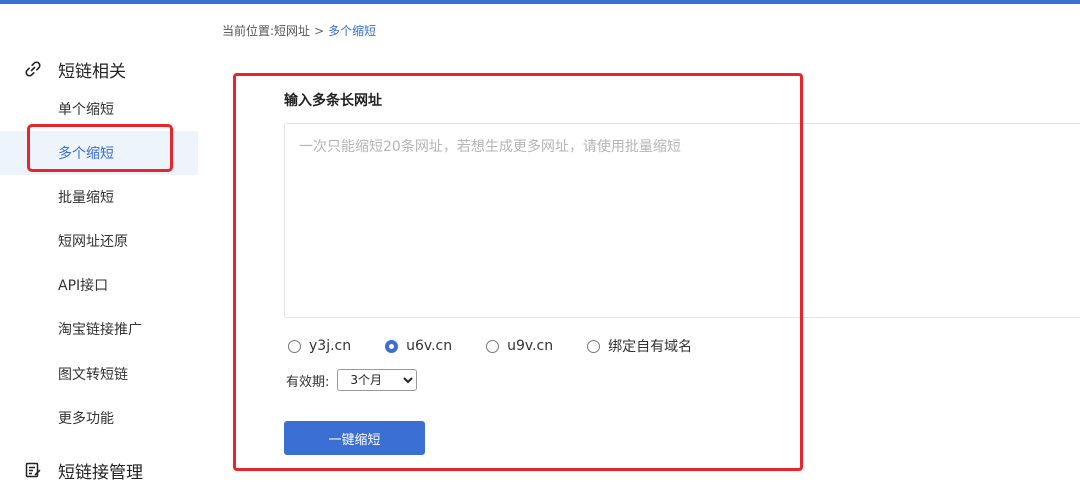 This screenshot has width=1080, height=500. What do you see at coordinates (33, 69) in the screenshot?
I see `link-icon` at bounding box center [33, 69].